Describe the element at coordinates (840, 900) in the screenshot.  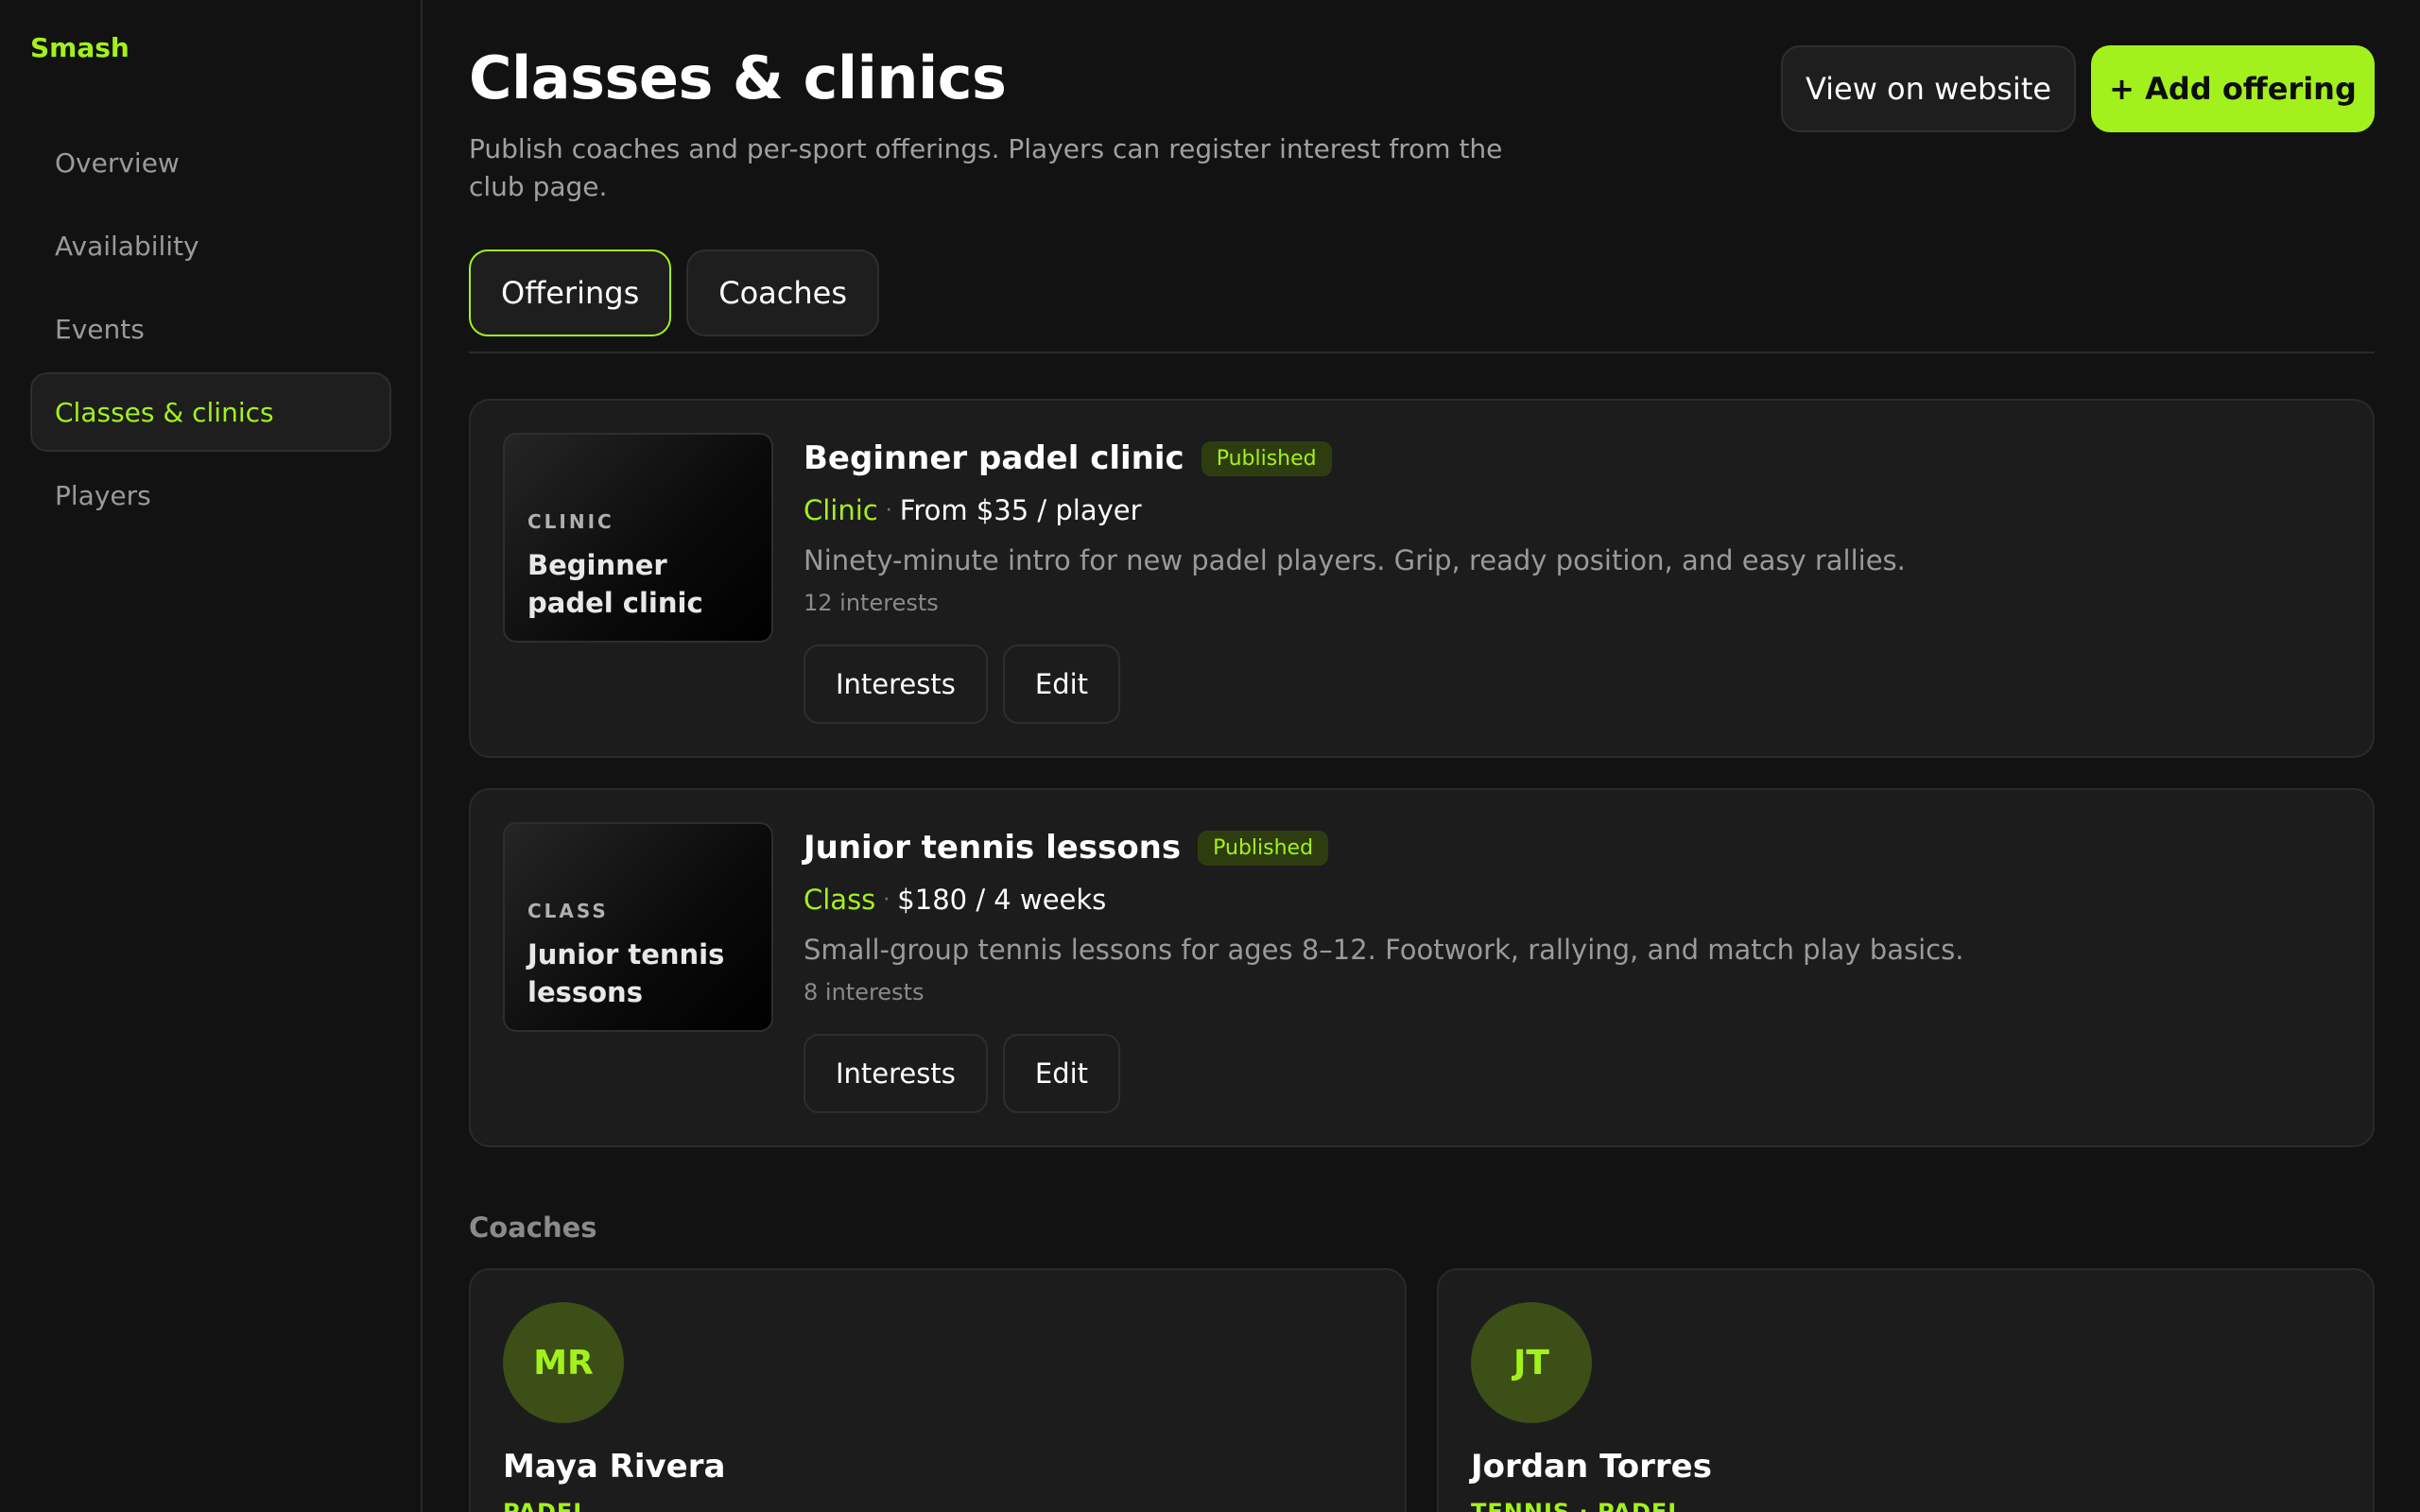
I see `offering-kind: Class` at that location.